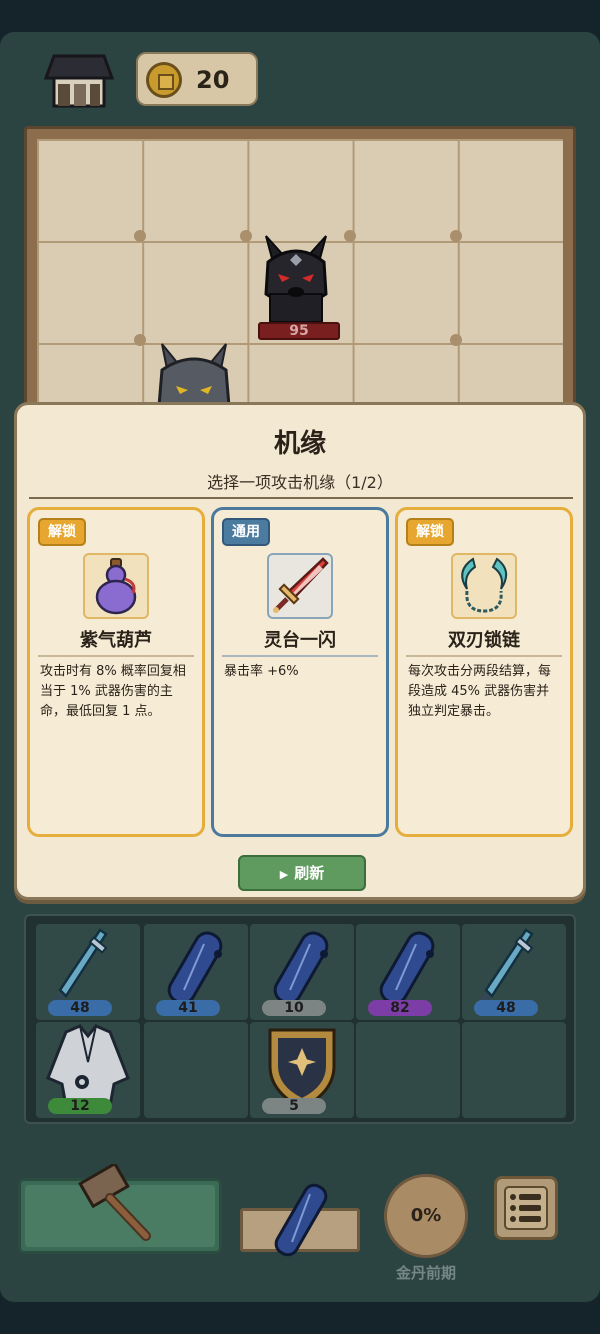 The height and width of the screenshot is (1334, 600). I want to click on card-badge: 通用, so click(246, 532).